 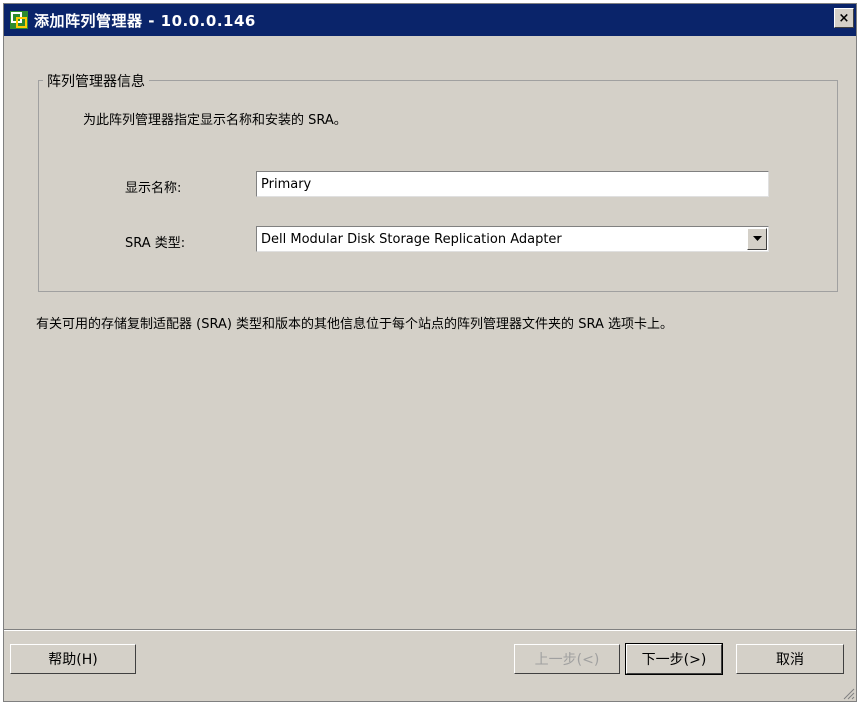 I want to click on help-button: 帮助(H), so click(x=73, y=659).